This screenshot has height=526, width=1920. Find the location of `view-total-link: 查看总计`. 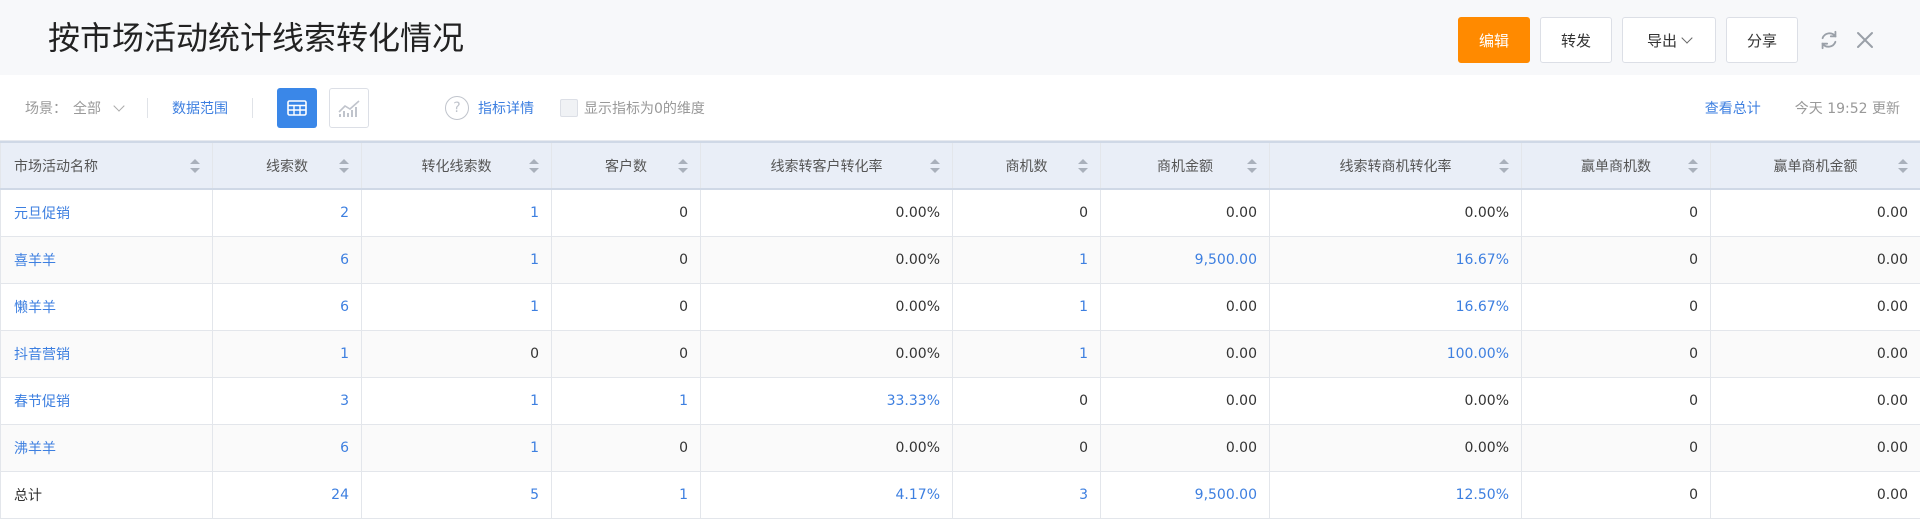

view-total-link: 查看总计 is located at coordinates (1733, 108).